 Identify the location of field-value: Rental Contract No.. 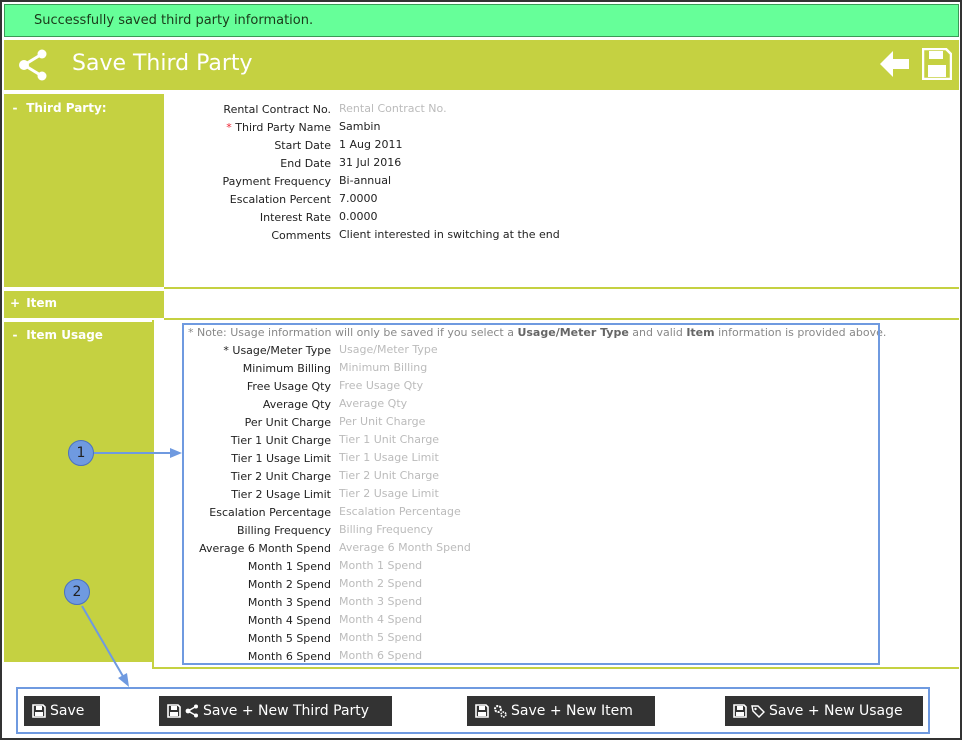
(393, 108).